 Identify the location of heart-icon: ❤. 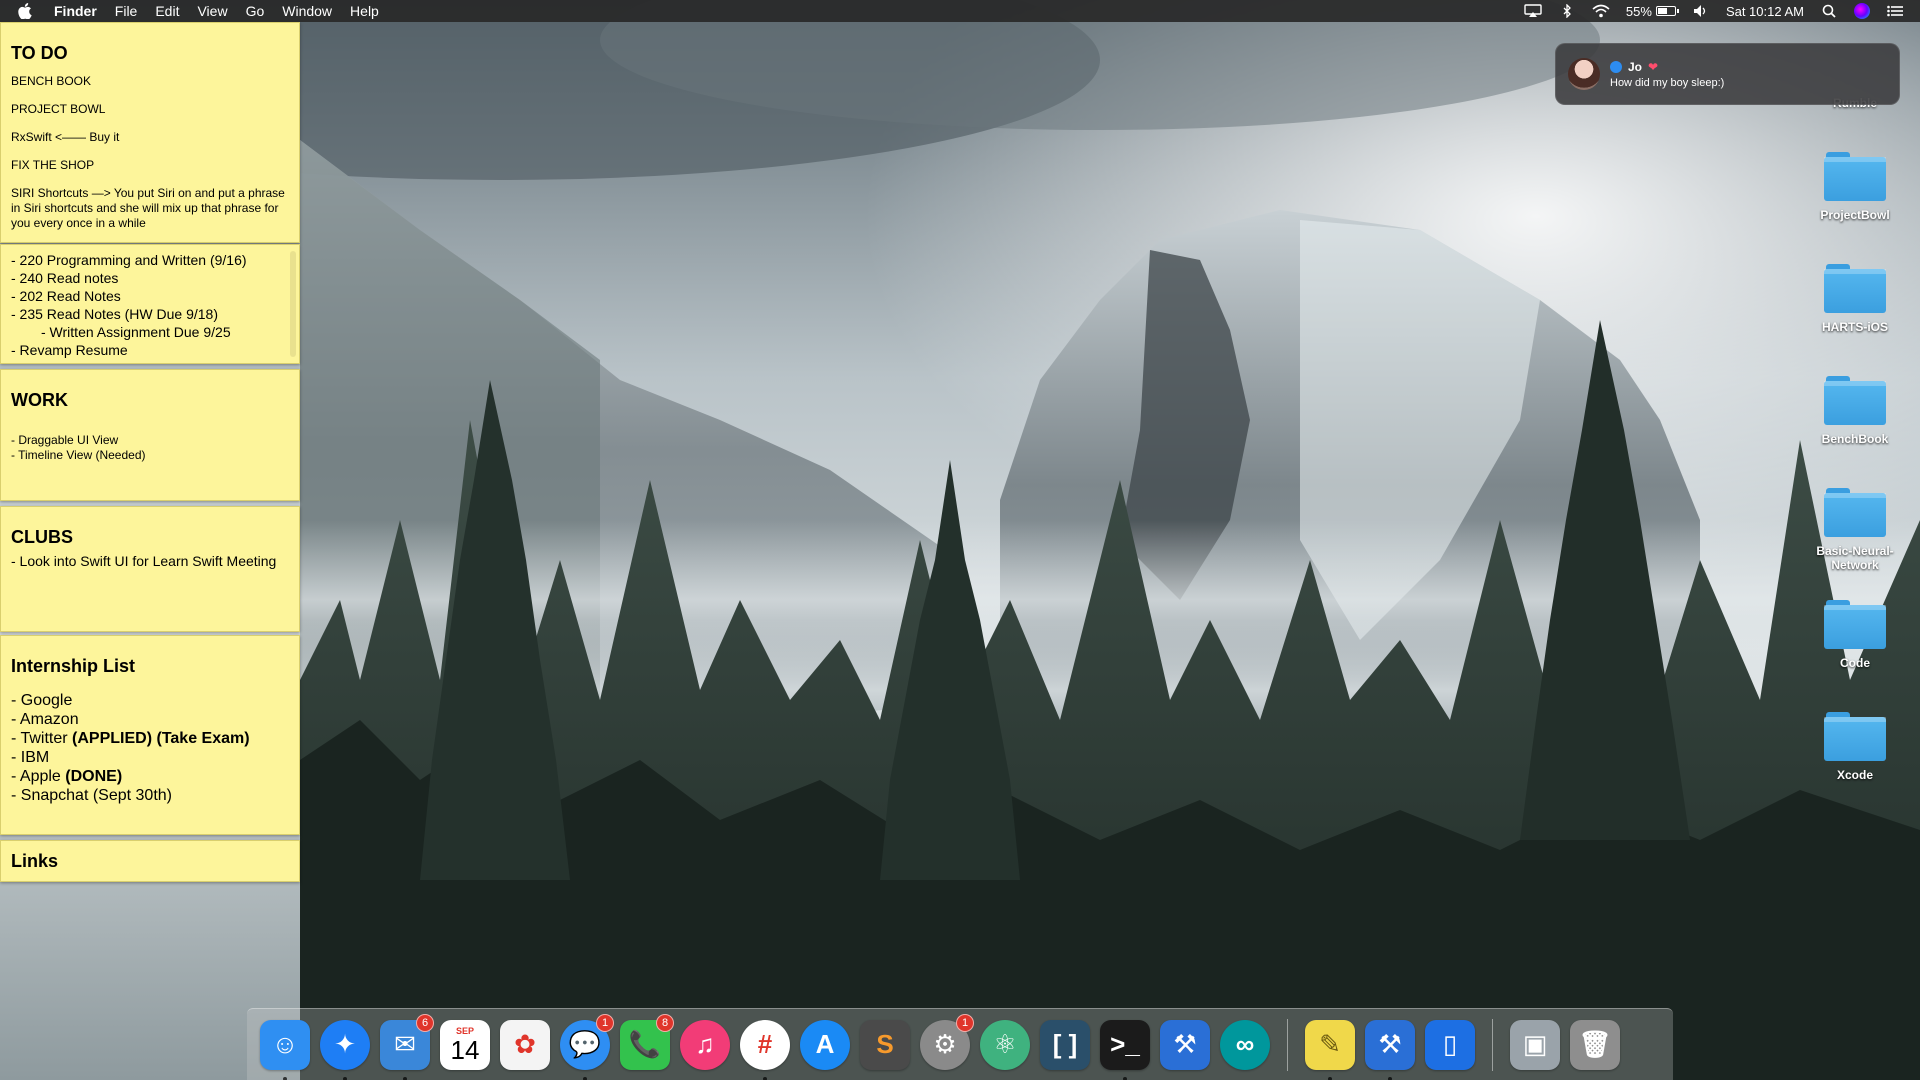
(1653, 66).